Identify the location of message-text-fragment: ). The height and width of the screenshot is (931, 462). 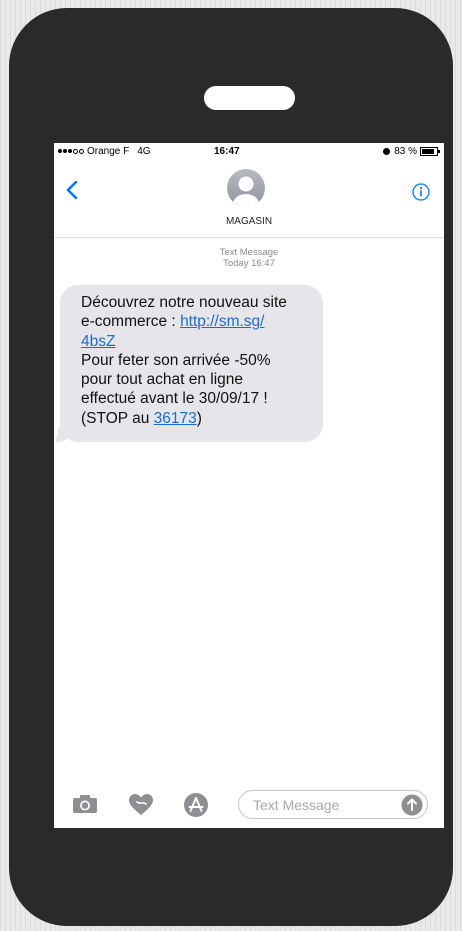
(199, 418).